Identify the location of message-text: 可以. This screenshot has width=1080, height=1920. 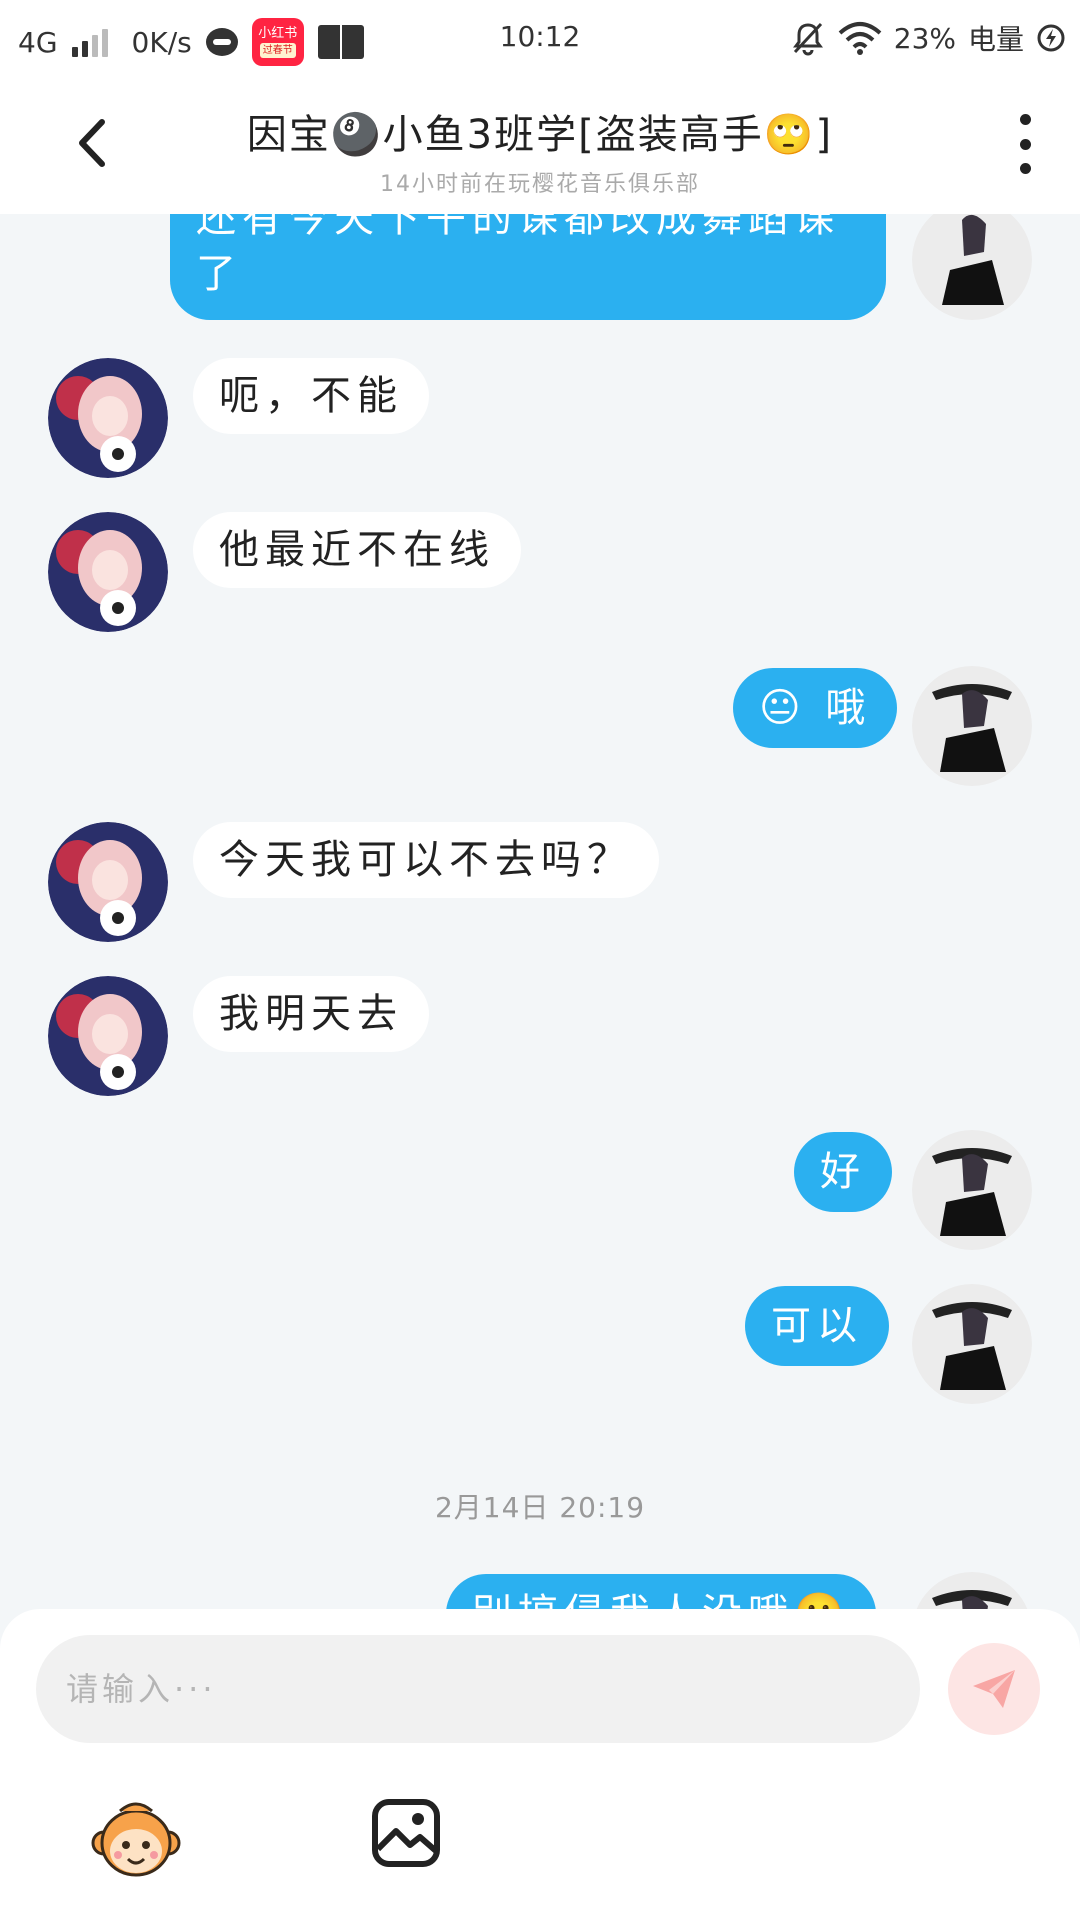
(817, 1326).